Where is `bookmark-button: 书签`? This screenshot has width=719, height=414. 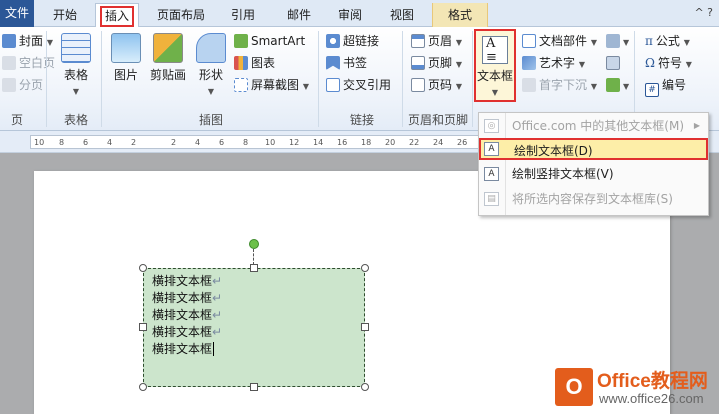
bookmark-button: 书签 is located at coordinates (346, 63).